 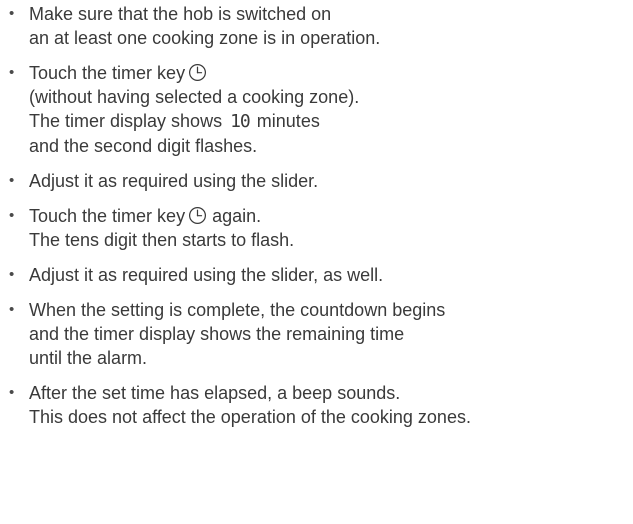 What do you see at coordinates (107, 73) in the screenshot?
I see `step-2-text: Touch the timer key` at bounding box center [107, 73].